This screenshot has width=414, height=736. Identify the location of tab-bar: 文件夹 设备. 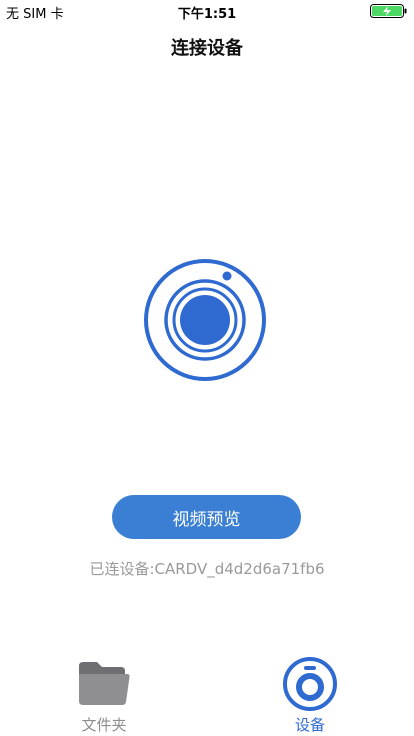
(207, 696).